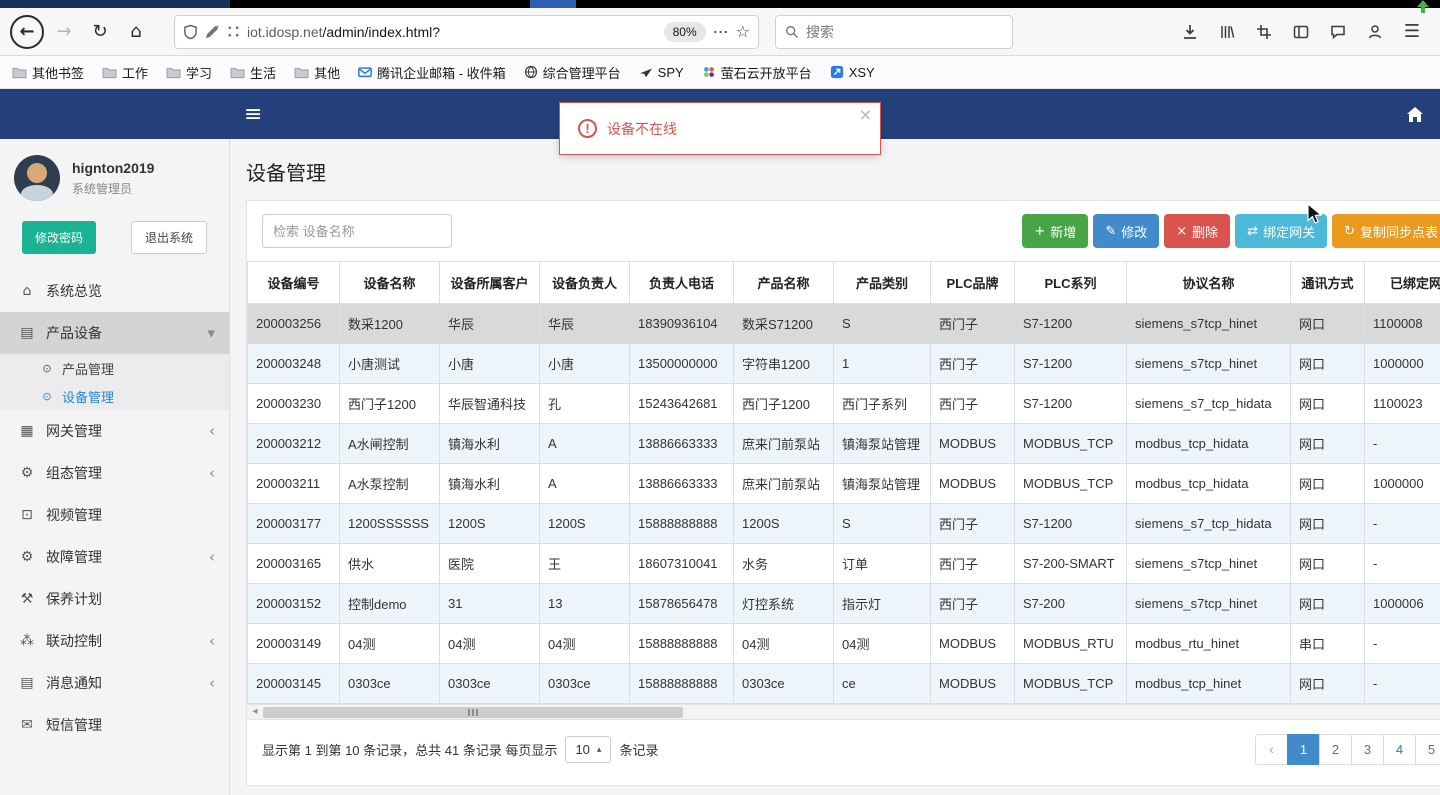 The height and width of the screenshot is (795, 1440). What do you see at coordinates (1197, 231) in the screenshot?
I see `delete-button: × 删除` at bounding box center [1197, 231].